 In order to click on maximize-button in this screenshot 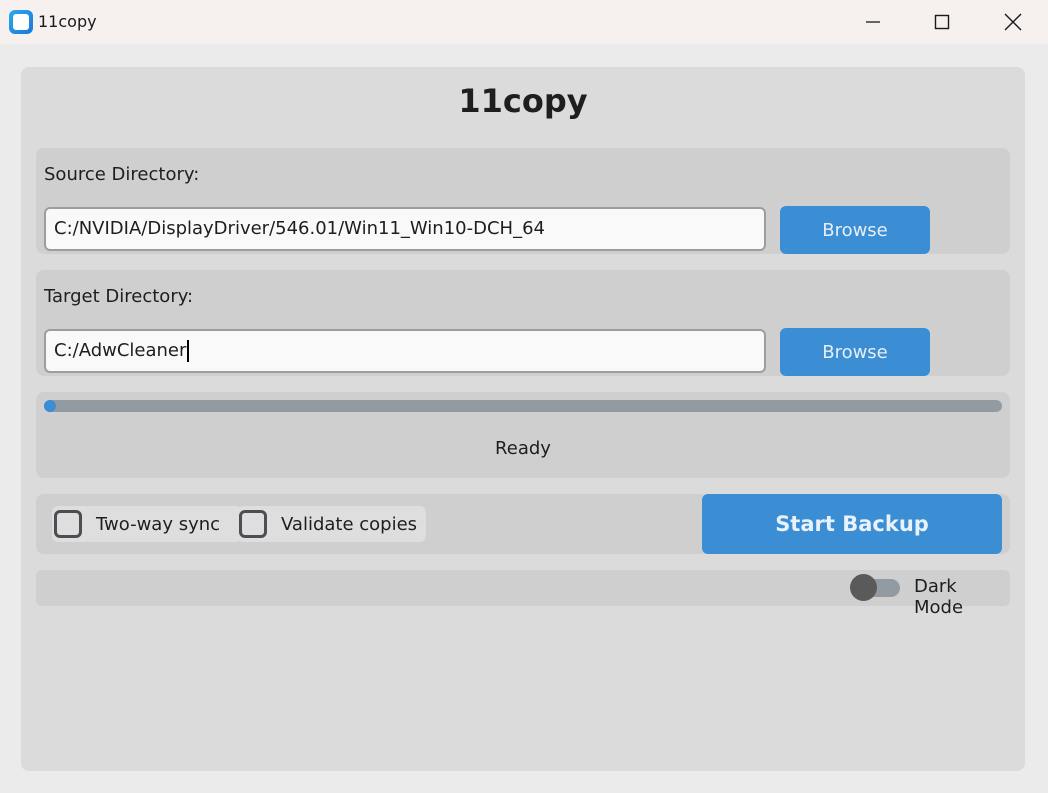, I will do `click(942, 22)`.